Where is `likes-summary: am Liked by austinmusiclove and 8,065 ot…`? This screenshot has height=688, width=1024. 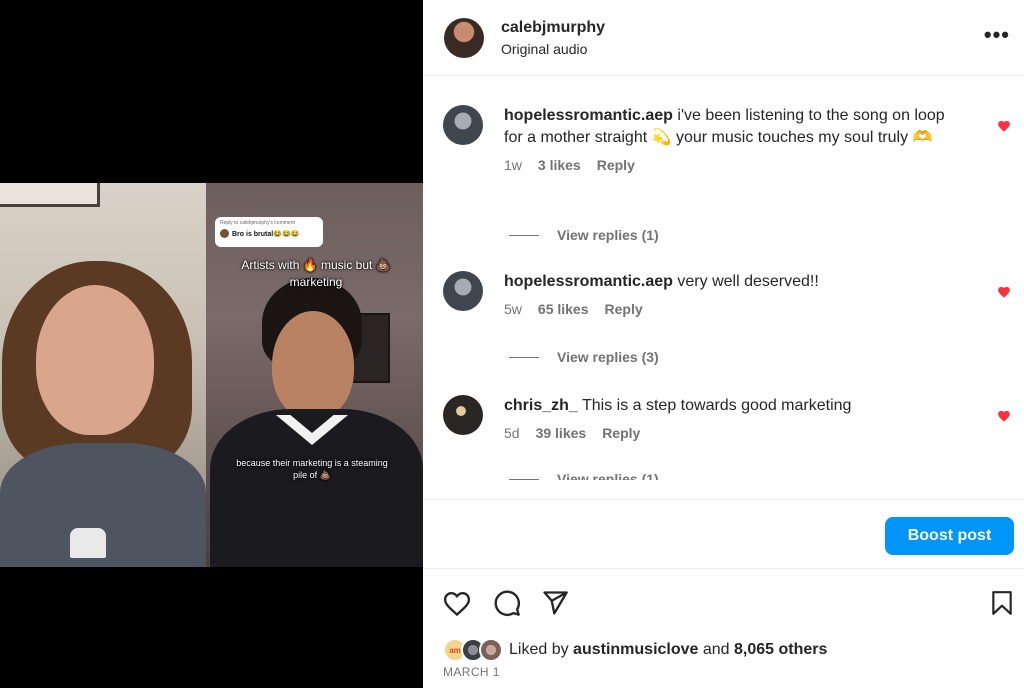
likes-summary: am Liked by austinmusiclove and 8,065 ot… is located at coordinates (635, 650).